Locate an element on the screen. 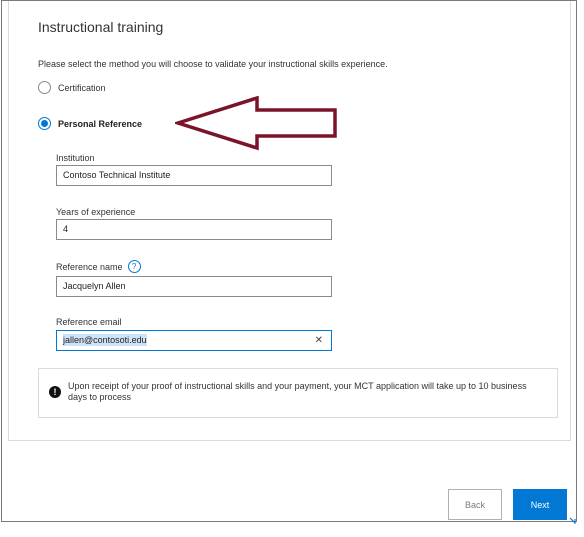 The width and height of the screenshot is (584, 537). institution-label: Institution is located at coordinates (75, 158).